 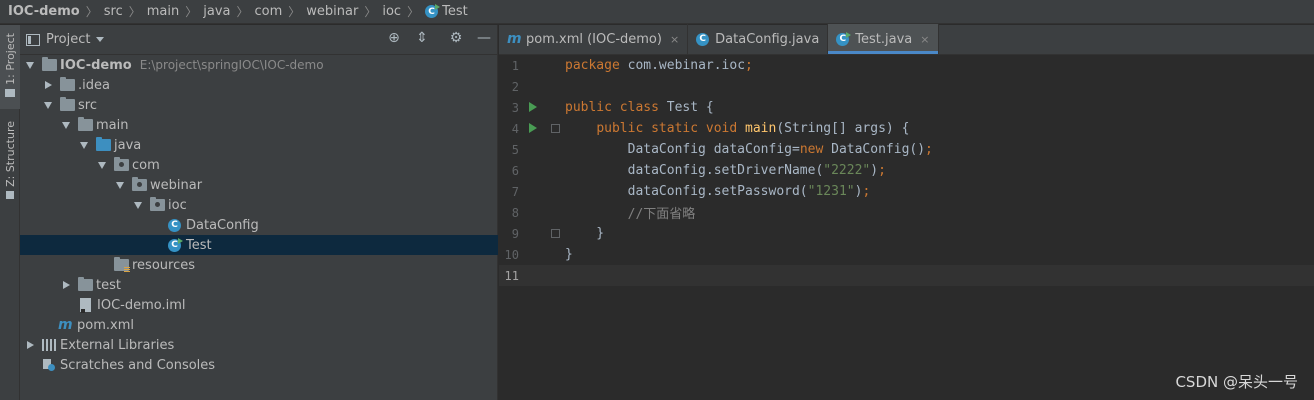 What do you see at coordinates (259, 165) in the screenshot?
I see `tree-item-com: com` at bounding box center [259, 165].